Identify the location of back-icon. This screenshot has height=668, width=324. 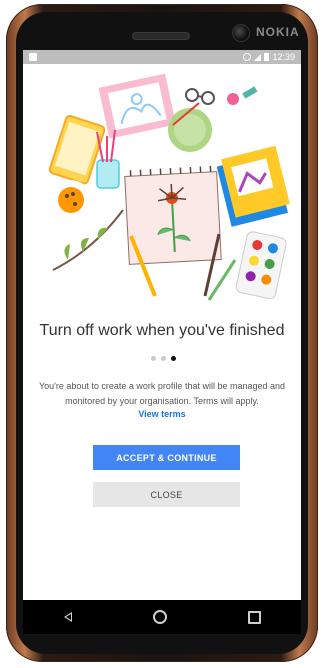
(67, 617).